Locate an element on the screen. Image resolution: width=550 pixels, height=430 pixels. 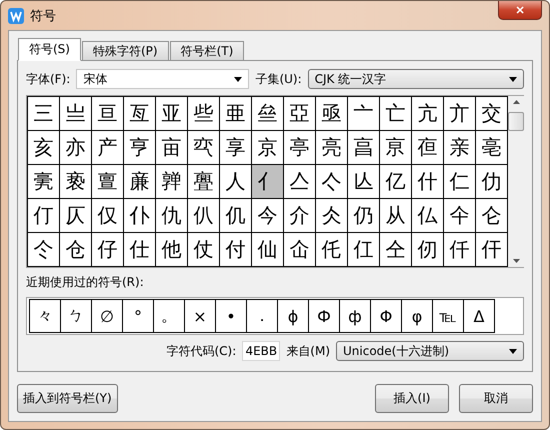
recent-symbol-cell: φ is located at coordinates (417, 316).